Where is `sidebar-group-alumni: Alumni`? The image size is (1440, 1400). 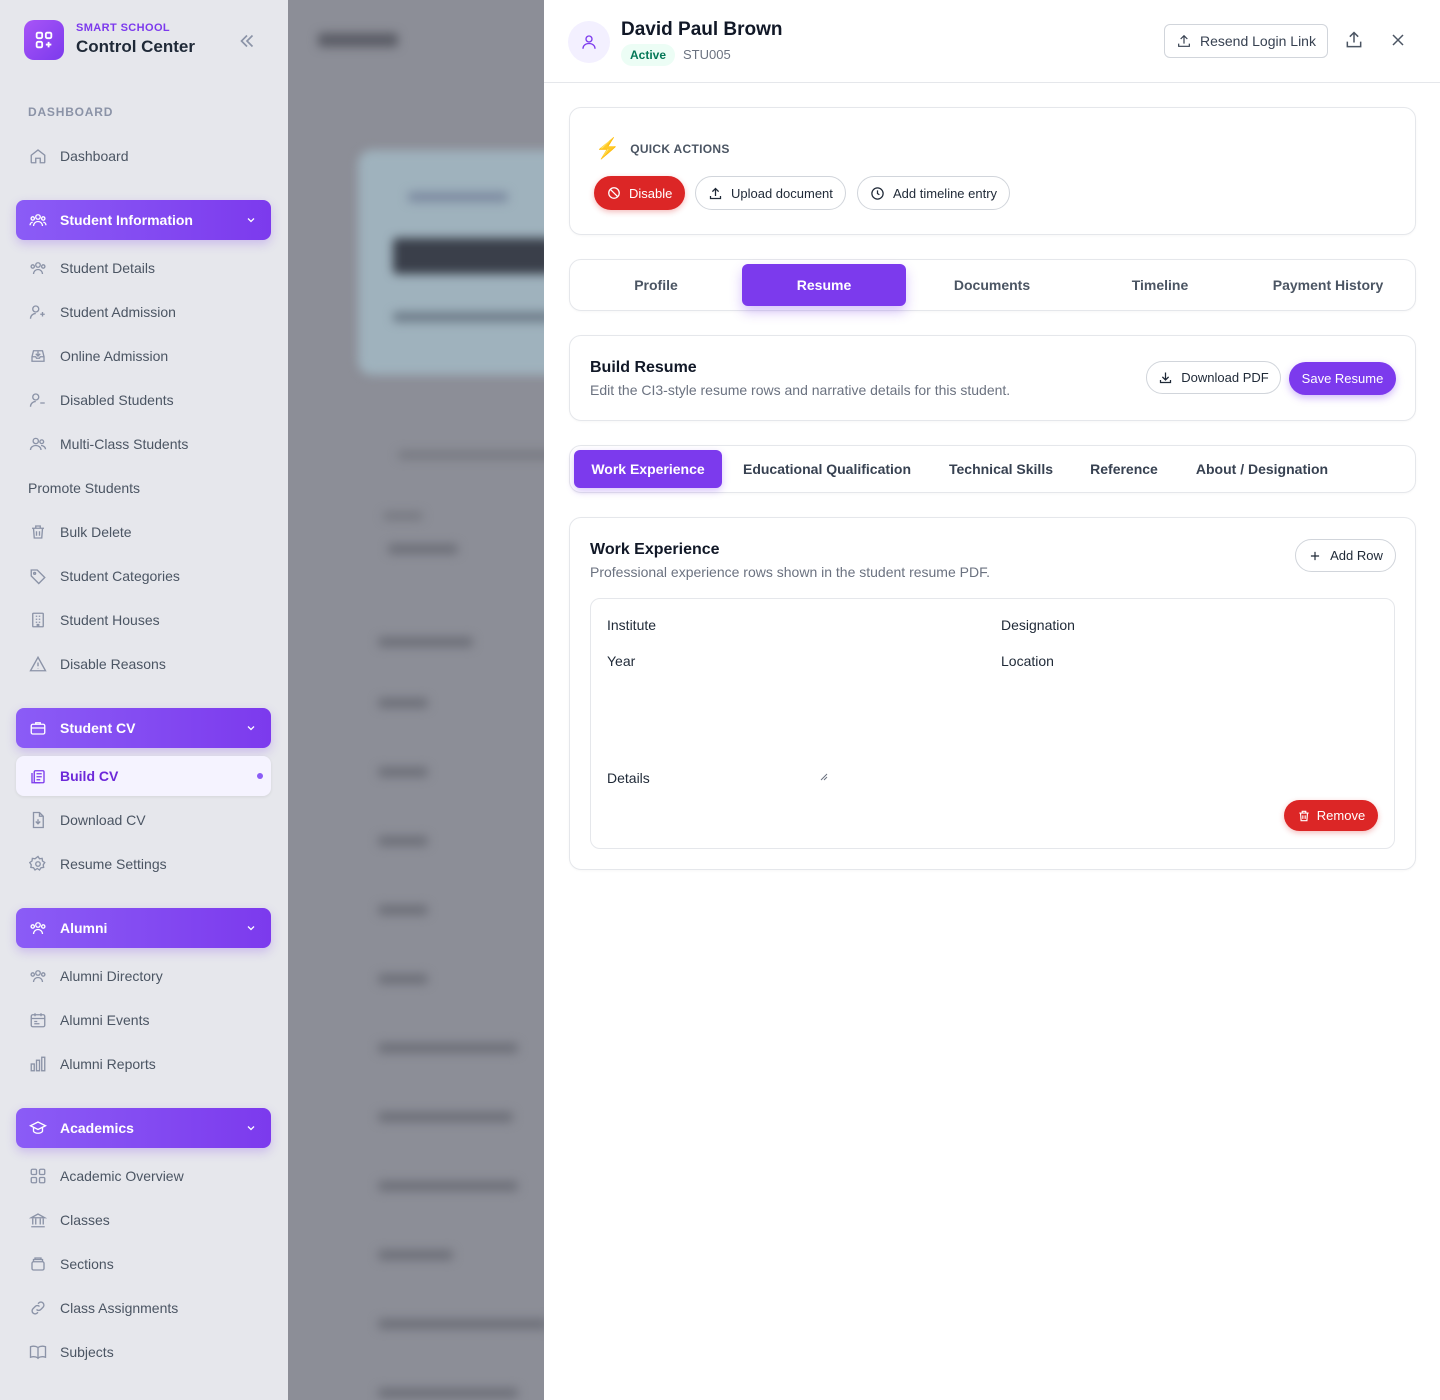 sidebar-group-alumni: Alumni is located at coordinates (143, 928).